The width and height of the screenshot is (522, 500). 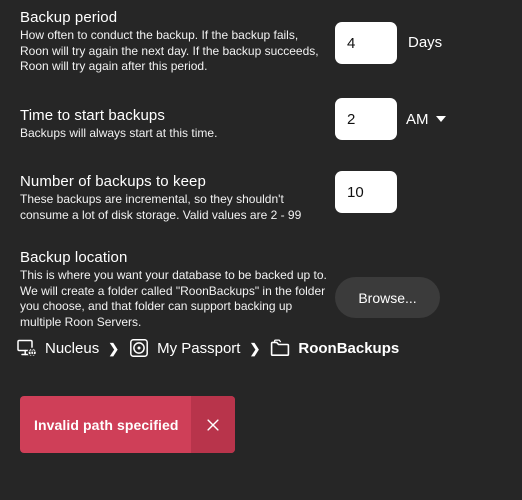 I want to click on backup-period-input, so click(x=366, y=43).